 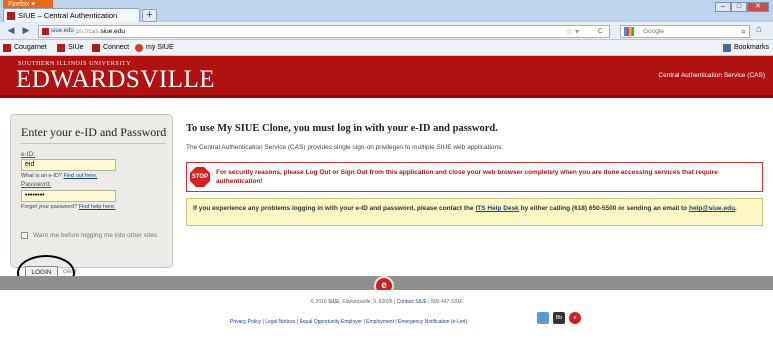 I want to click on bookmarks-toolbar: Cougarnet SIUe Connect my SIUE Bookmarks, so click(x=386, y=48).